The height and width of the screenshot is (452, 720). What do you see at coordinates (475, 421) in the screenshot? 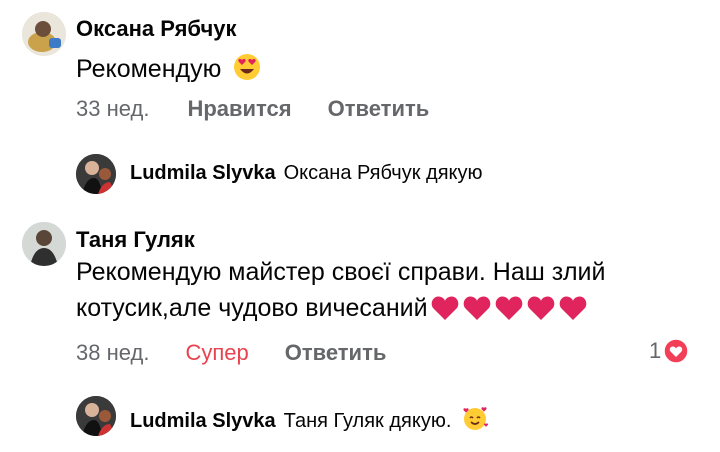
I see `smiling-face-with-hearts-emoji-icon` at bounding box center [475, 421].